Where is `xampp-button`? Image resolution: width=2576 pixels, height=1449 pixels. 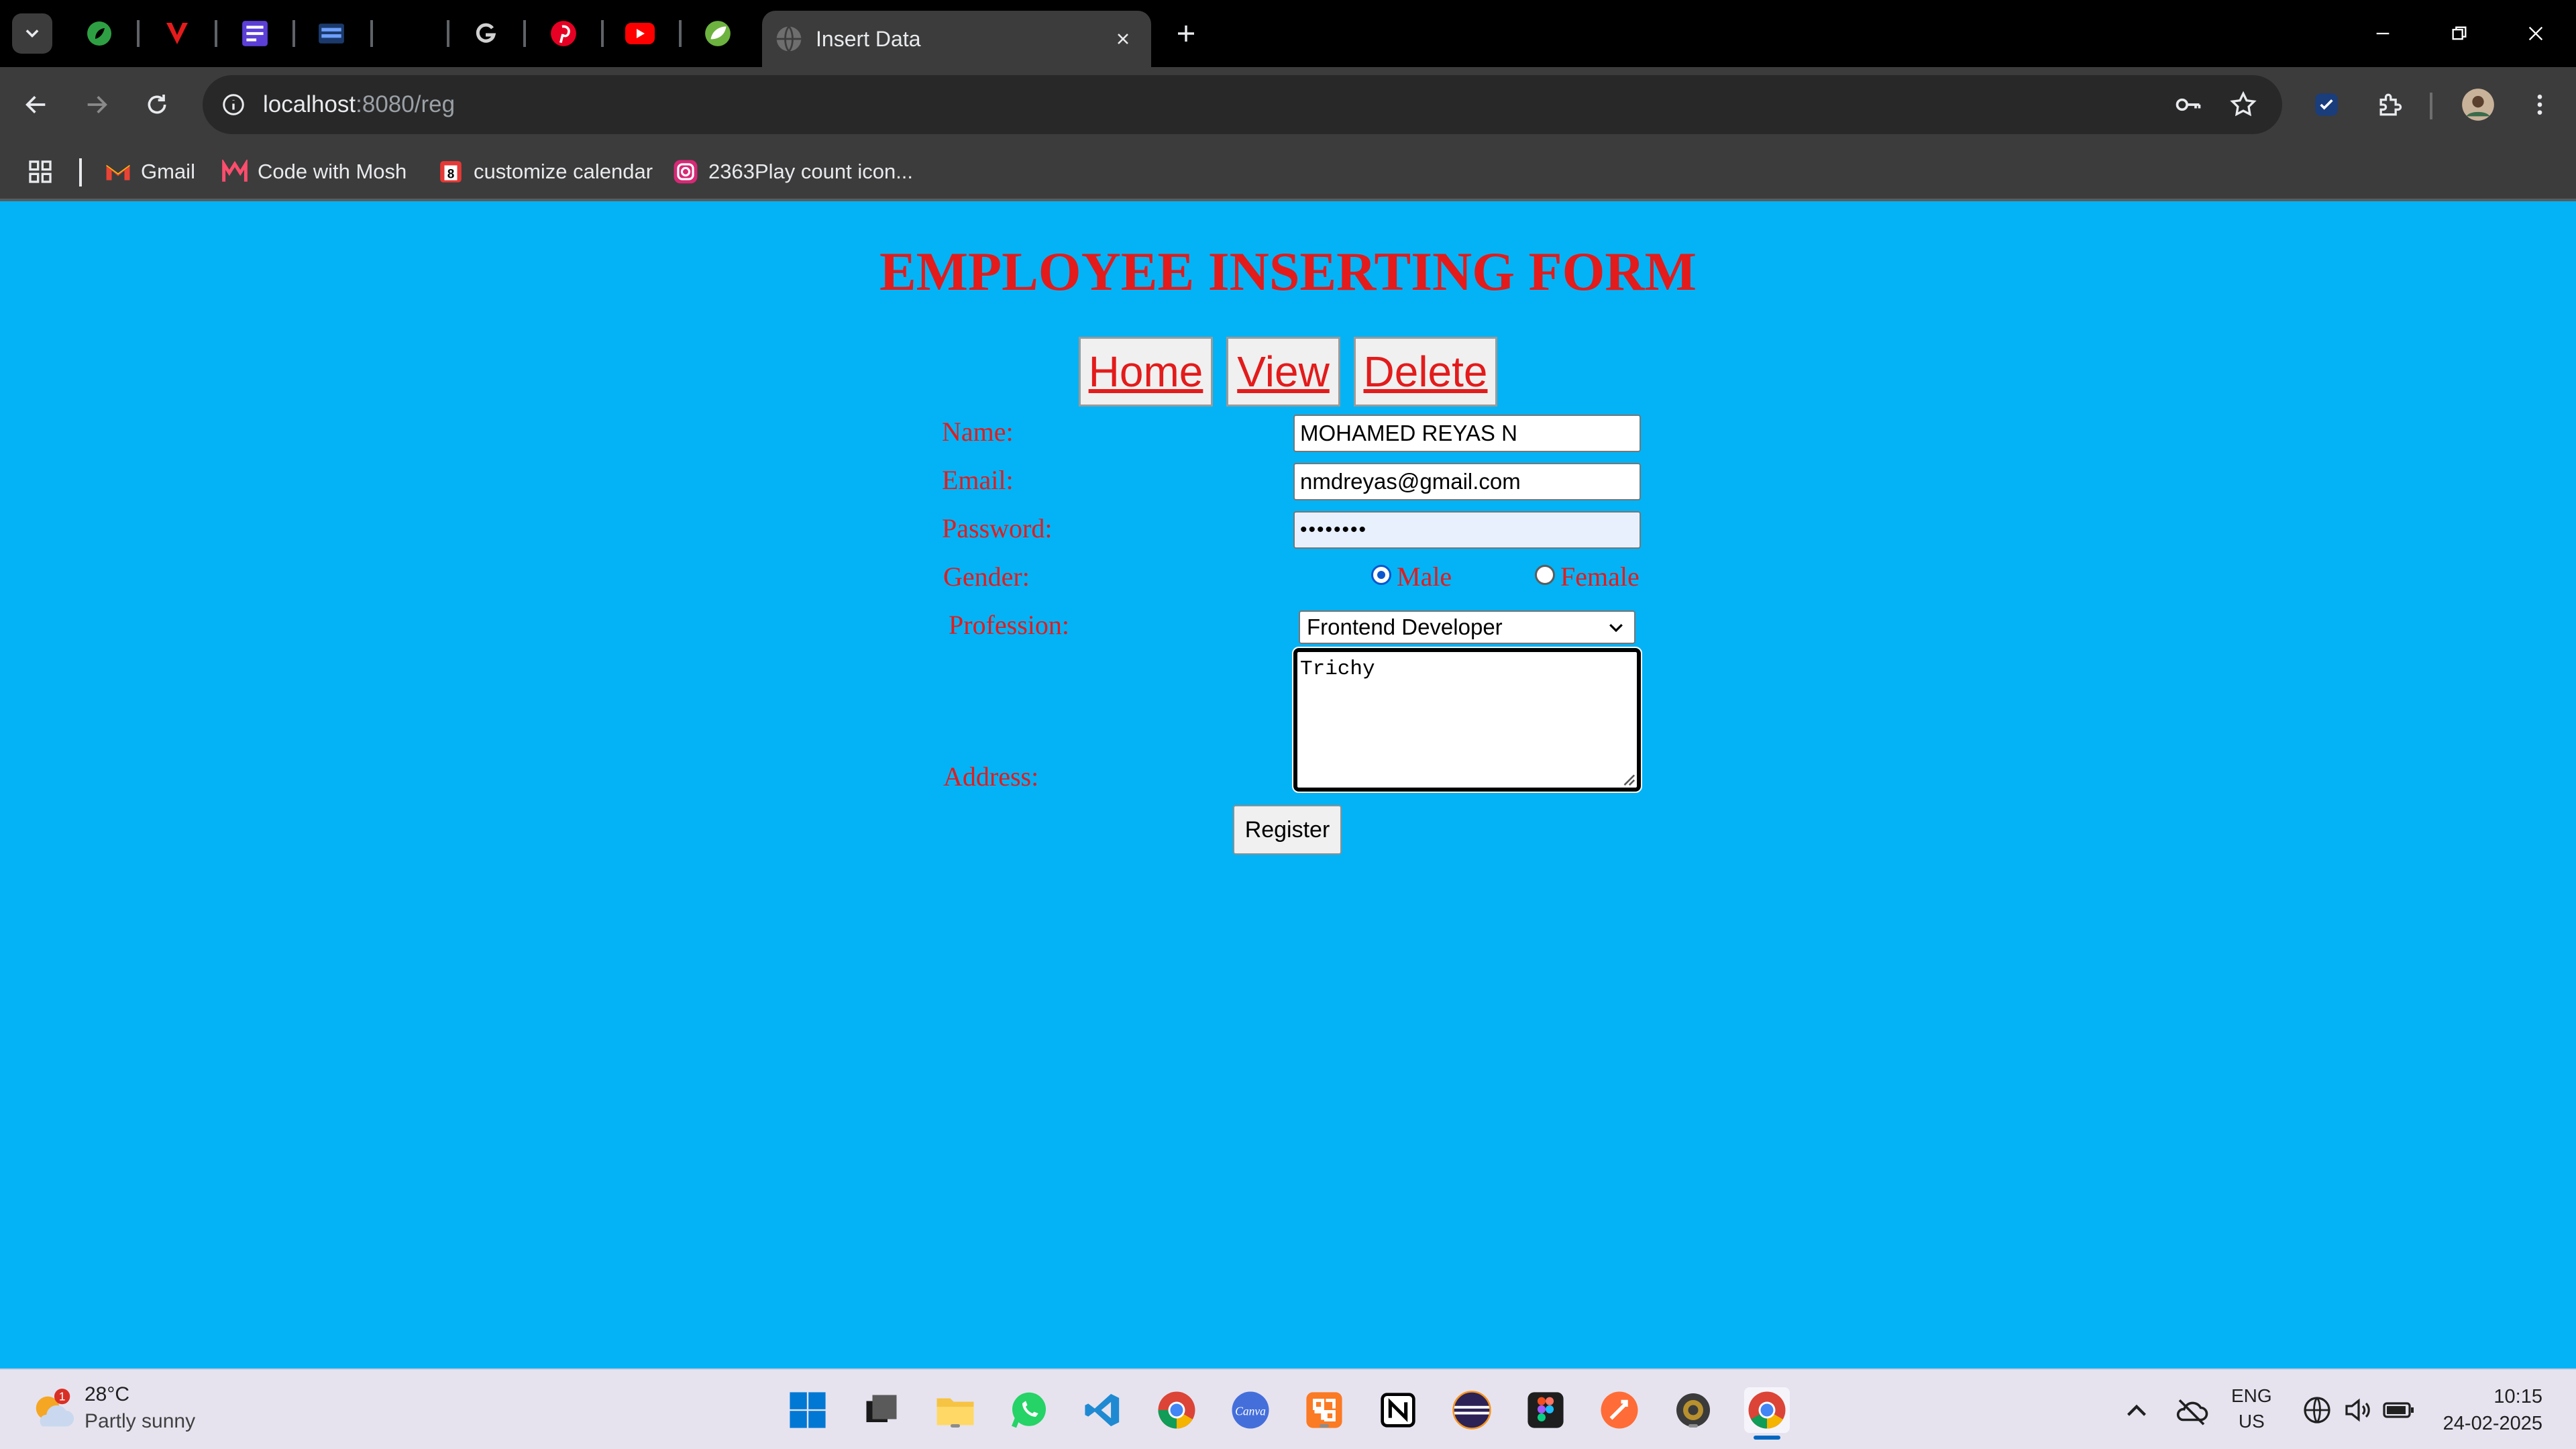 xampp-button is located at coordinates (1324, 1410).